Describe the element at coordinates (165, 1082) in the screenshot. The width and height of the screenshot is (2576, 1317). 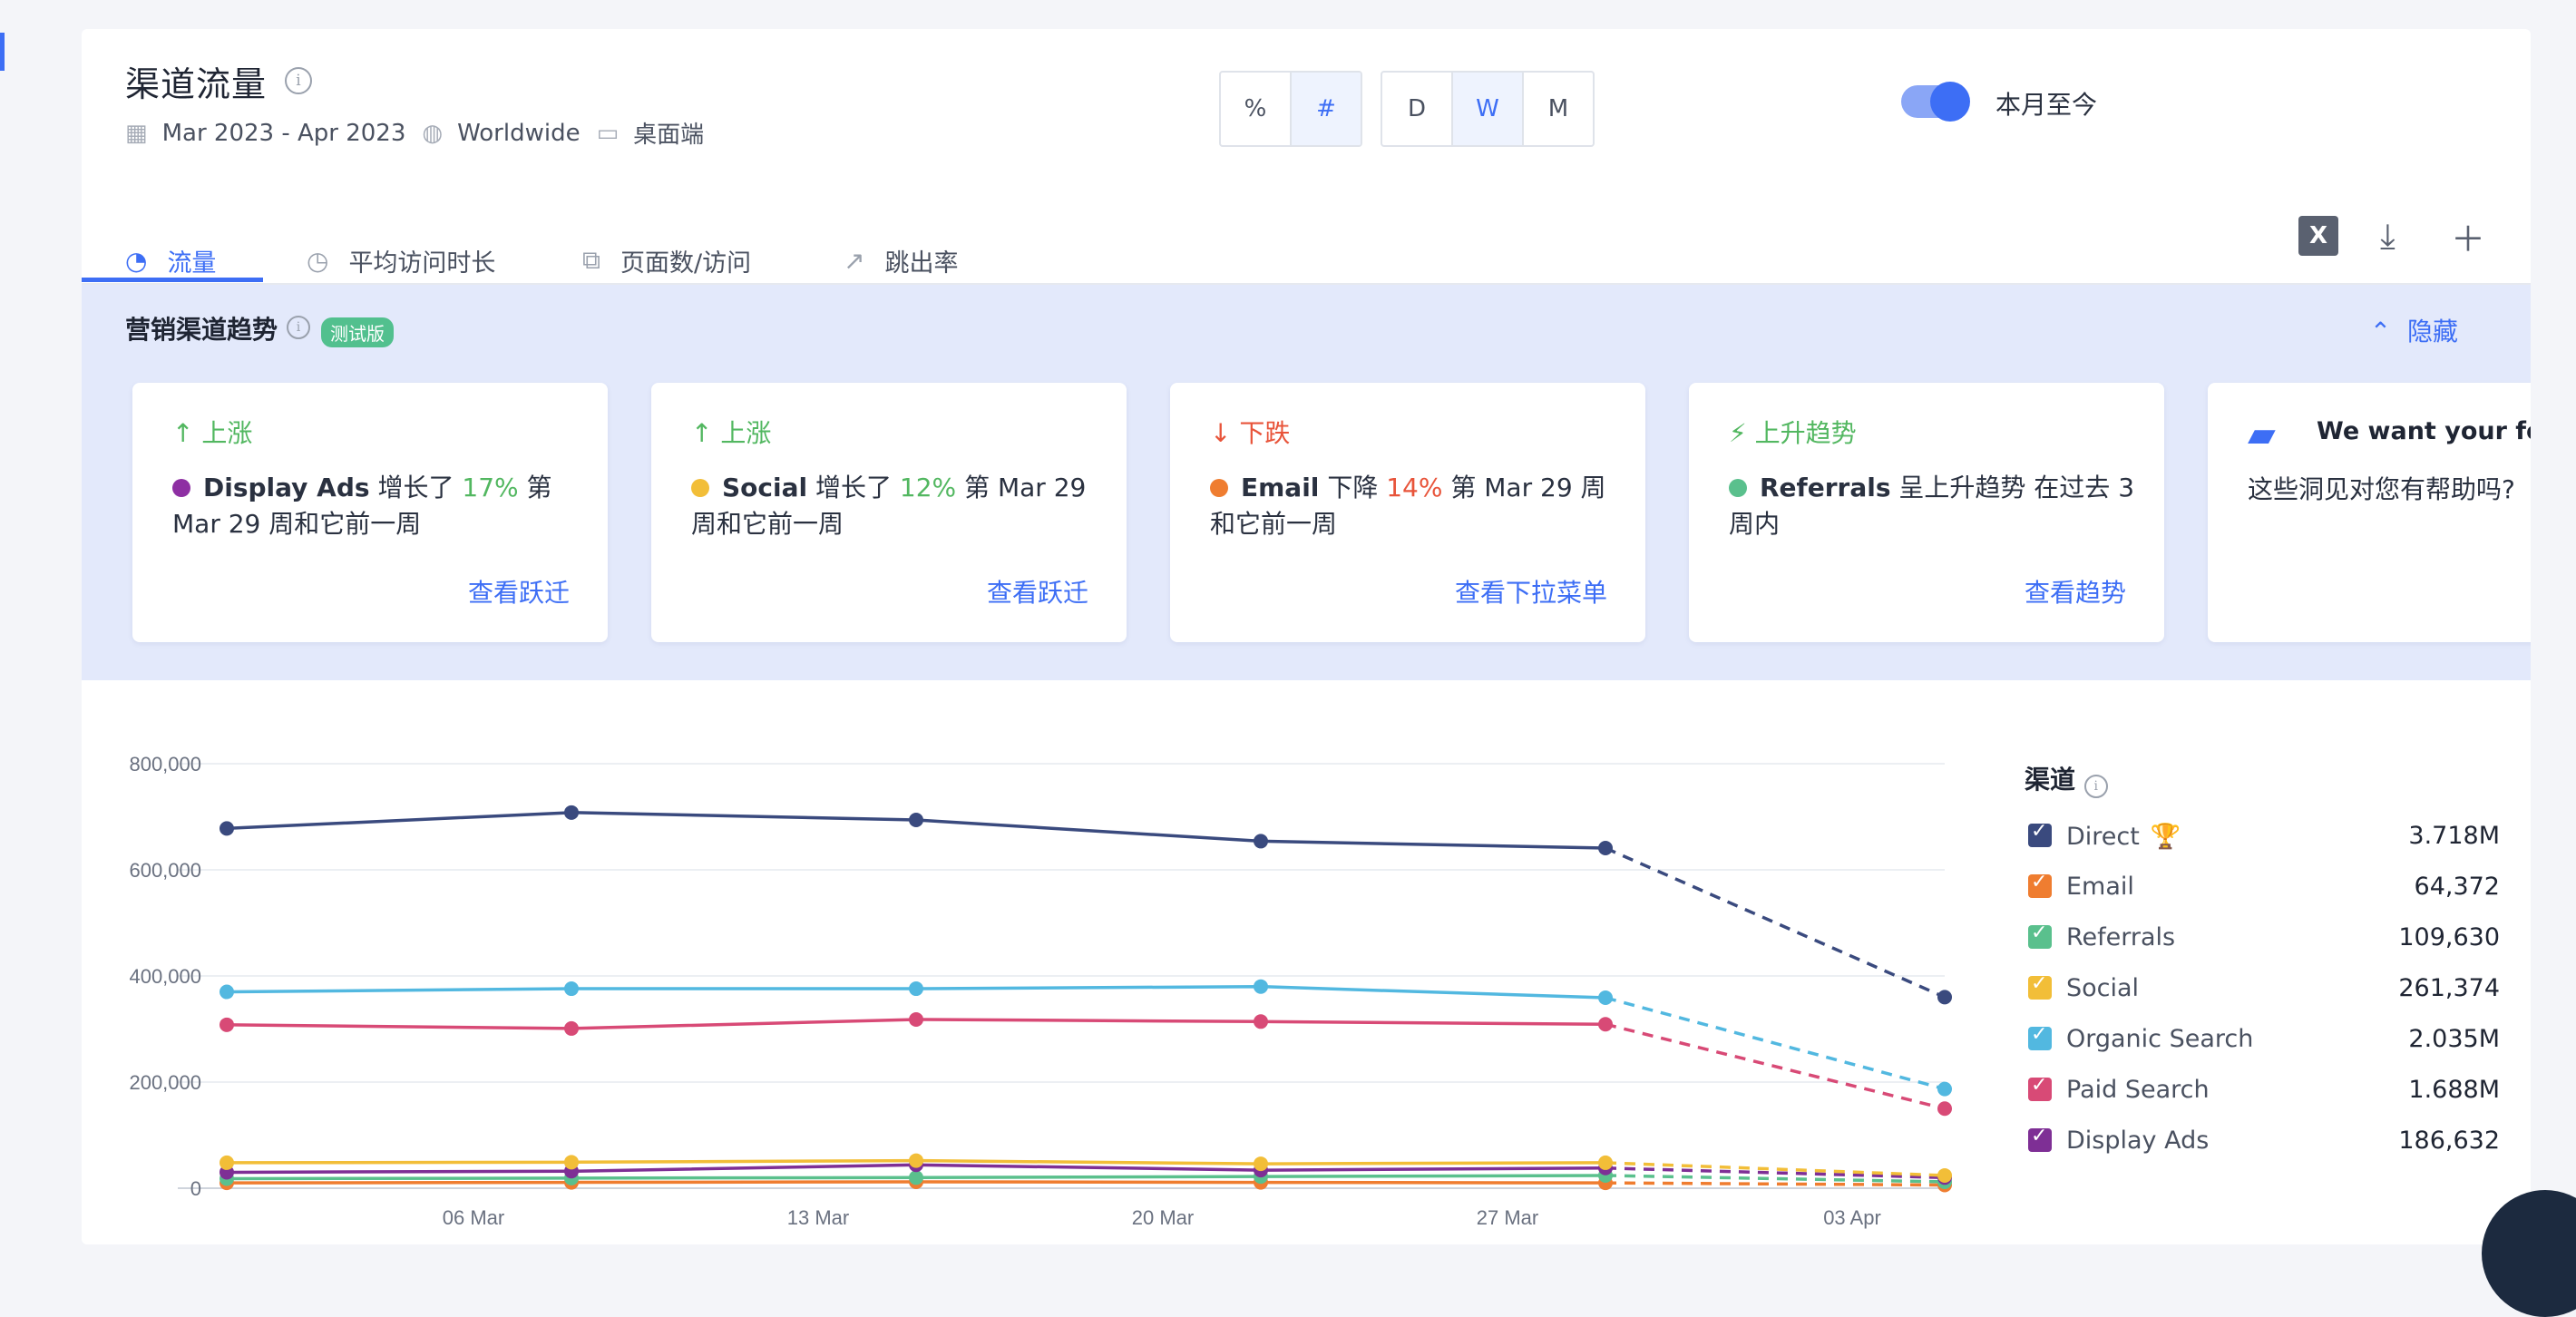
I see `y-tick-label: 200,000` at that location.